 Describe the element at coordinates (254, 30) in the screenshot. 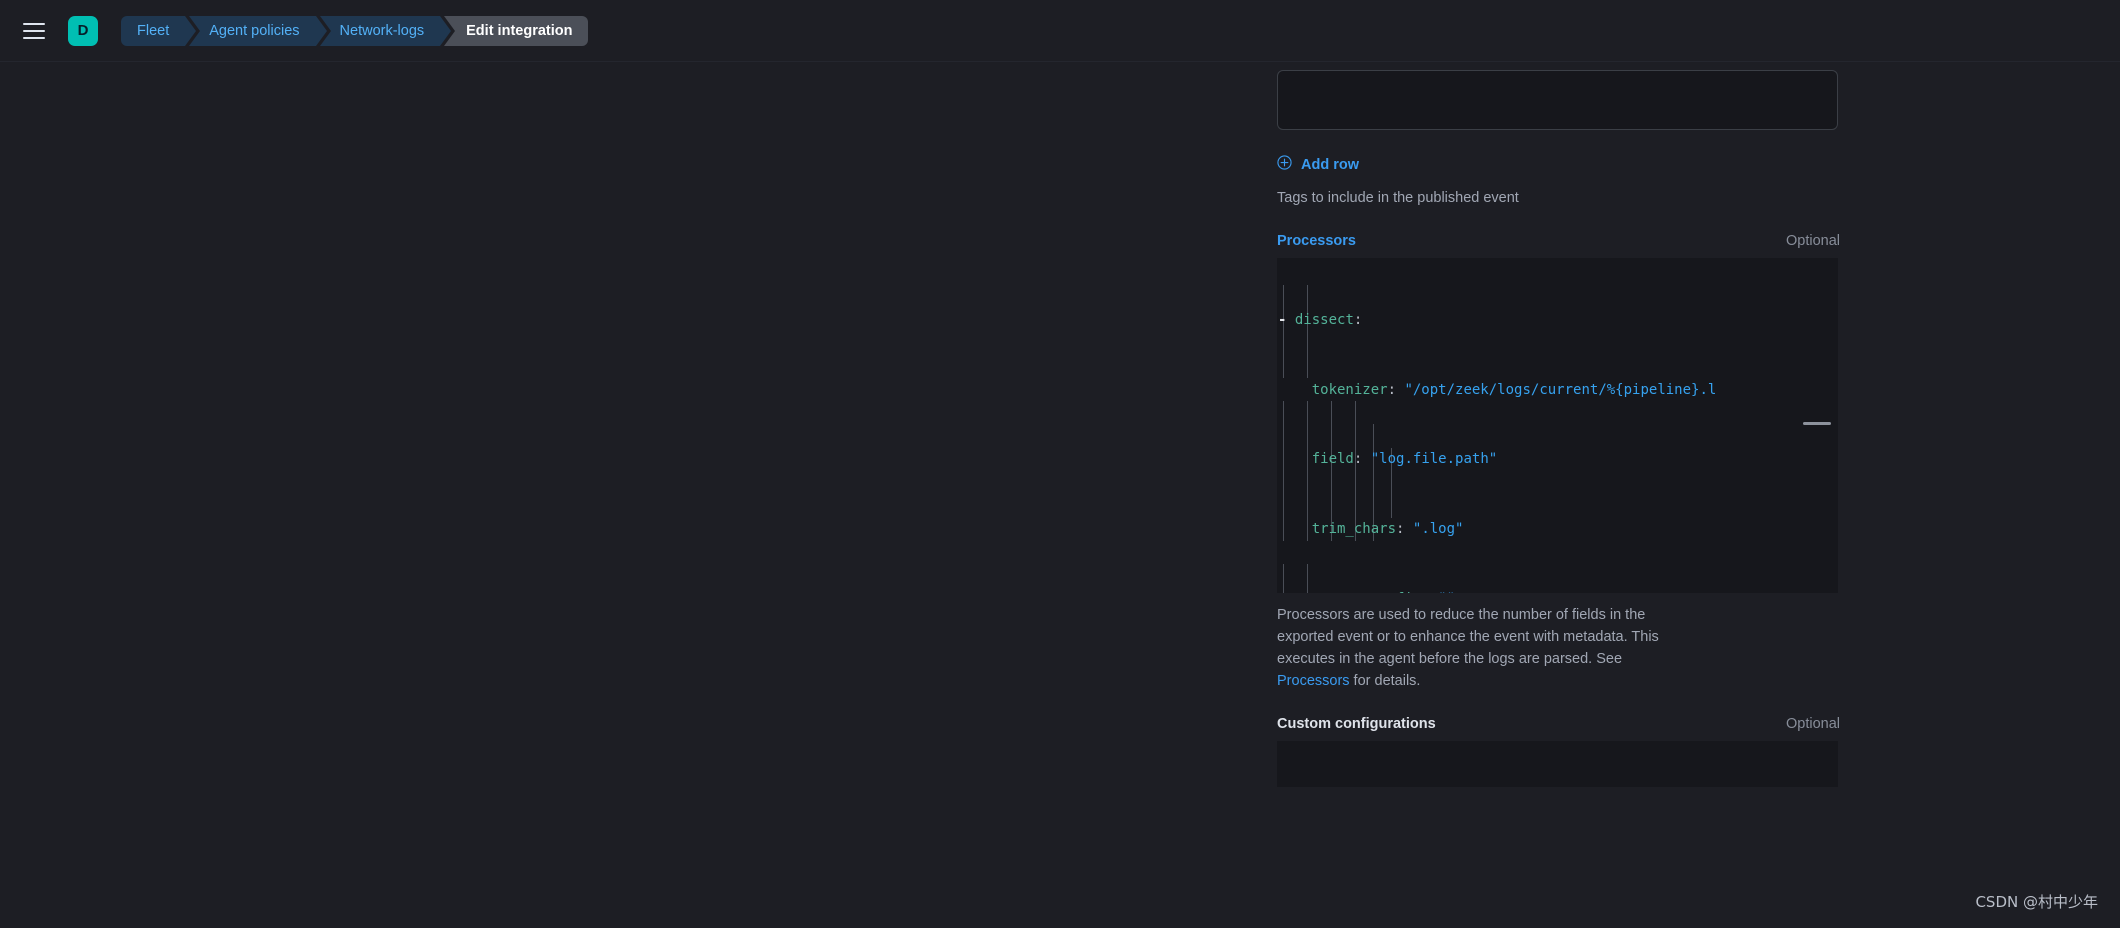

I see `breadcrumb-label: Agent policies` at that location.